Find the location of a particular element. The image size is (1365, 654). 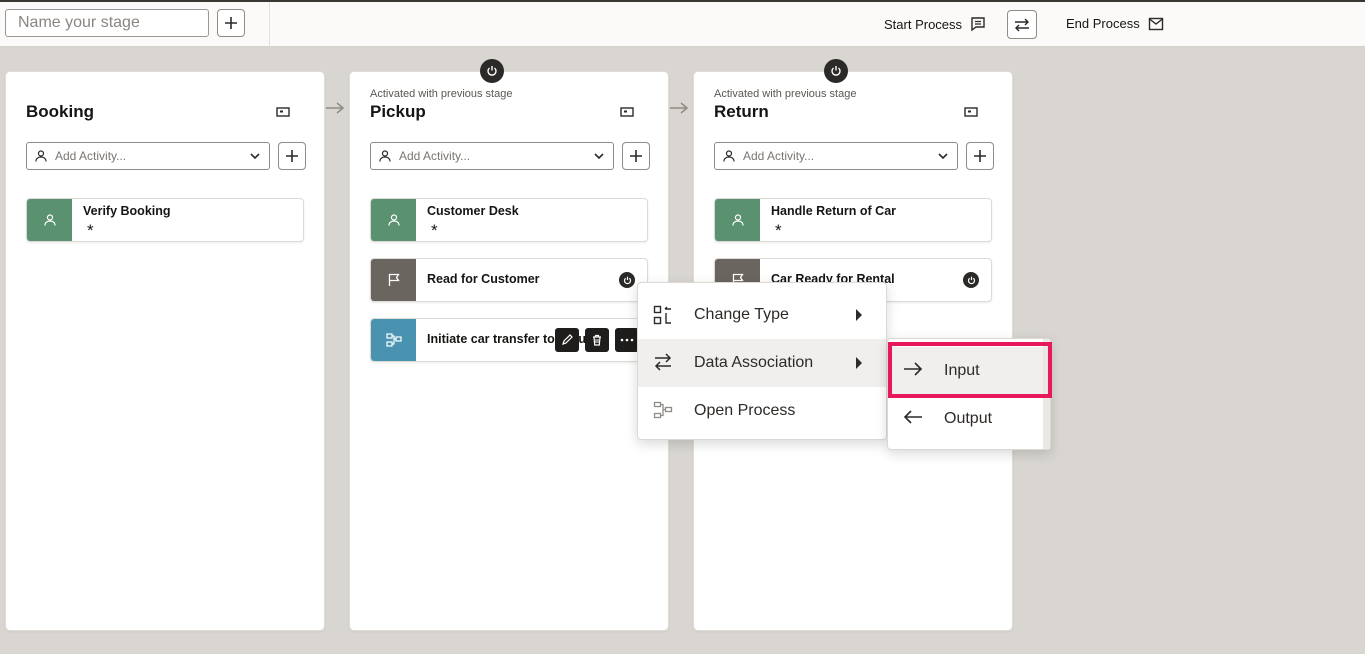

flag-icon is located at coordinates (394, 279).